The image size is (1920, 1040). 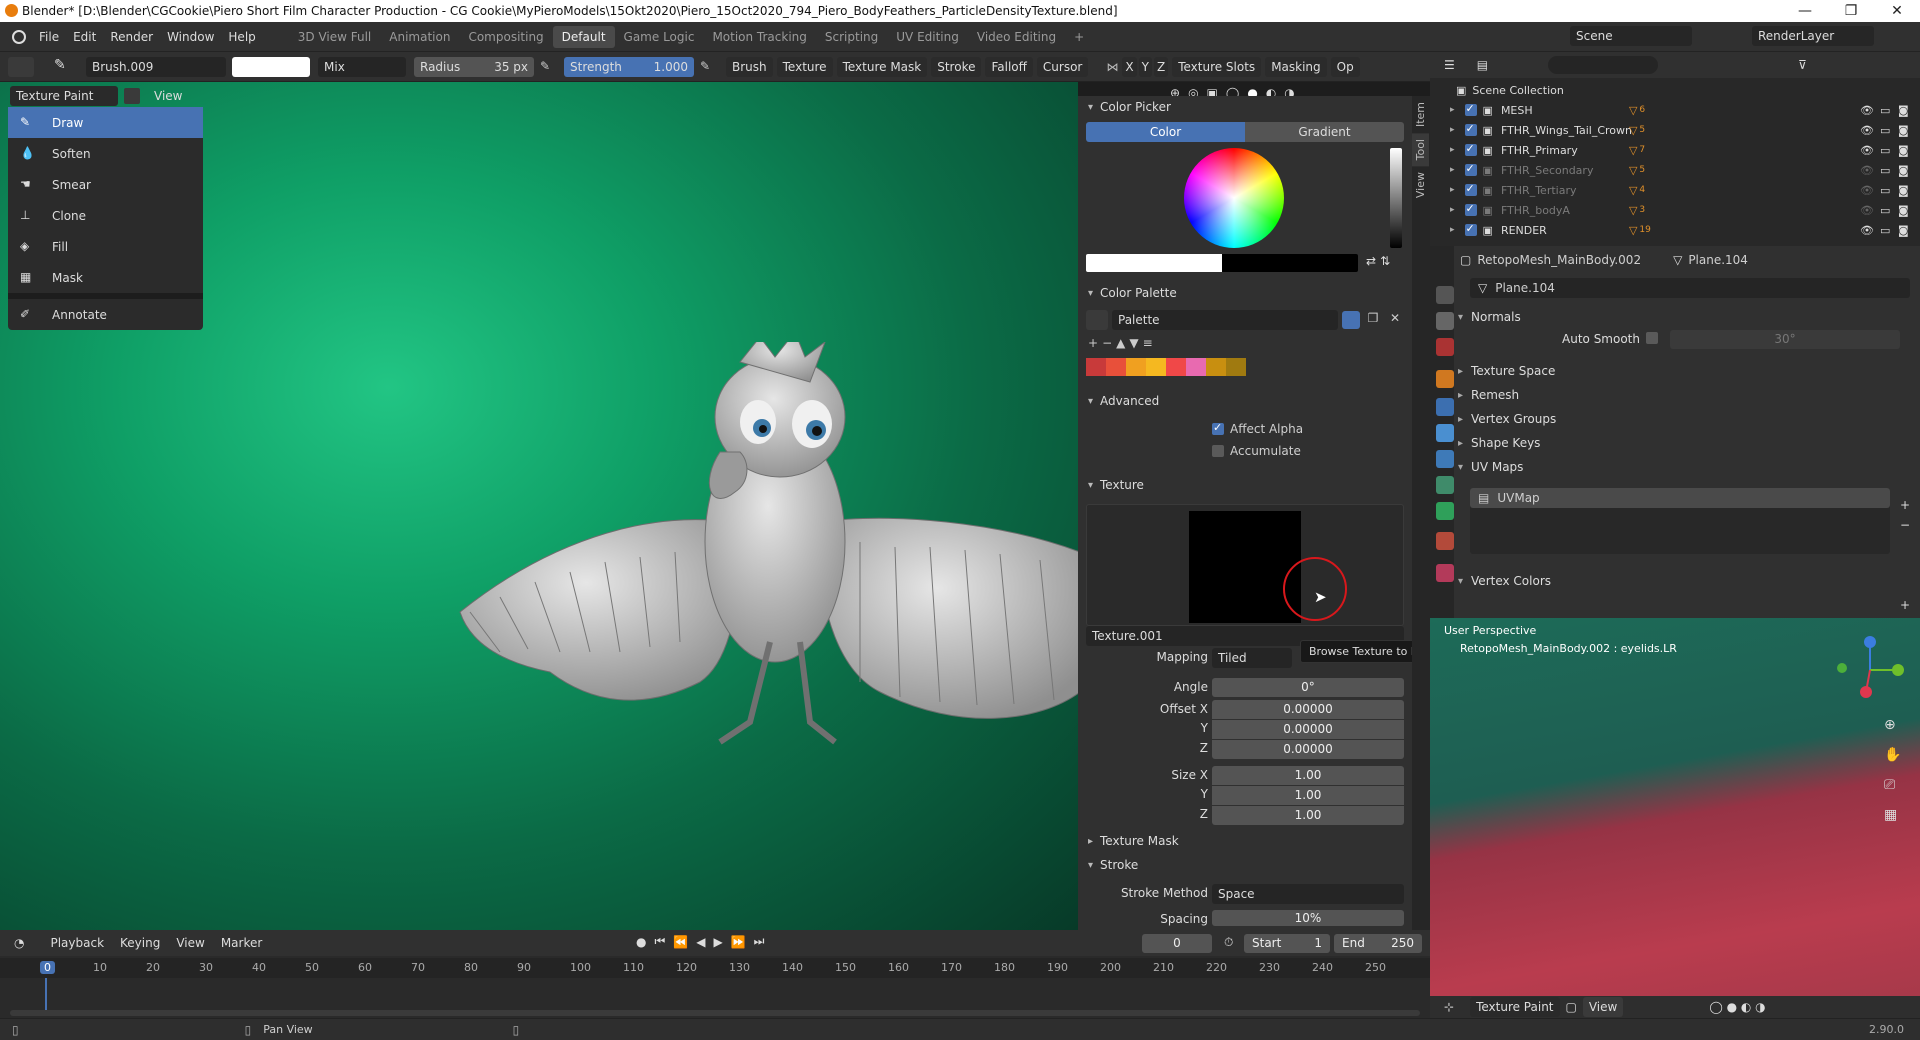 What do you see at coordinates (335, 37) in the screenshot?
I see `tab-3d-view-full: 3D View Full` at bounding box center [335, 37].